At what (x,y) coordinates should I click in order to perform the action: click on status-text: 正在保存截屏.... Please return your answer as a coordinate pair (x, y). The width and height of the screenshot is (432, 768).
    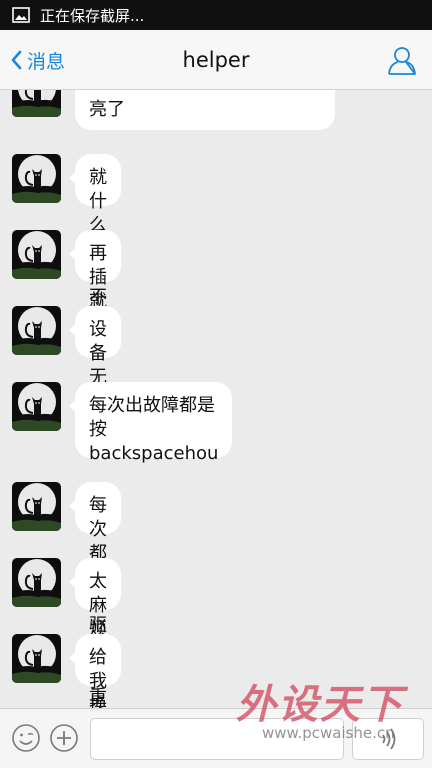
    Looking at the image, I should click on (92, 15).